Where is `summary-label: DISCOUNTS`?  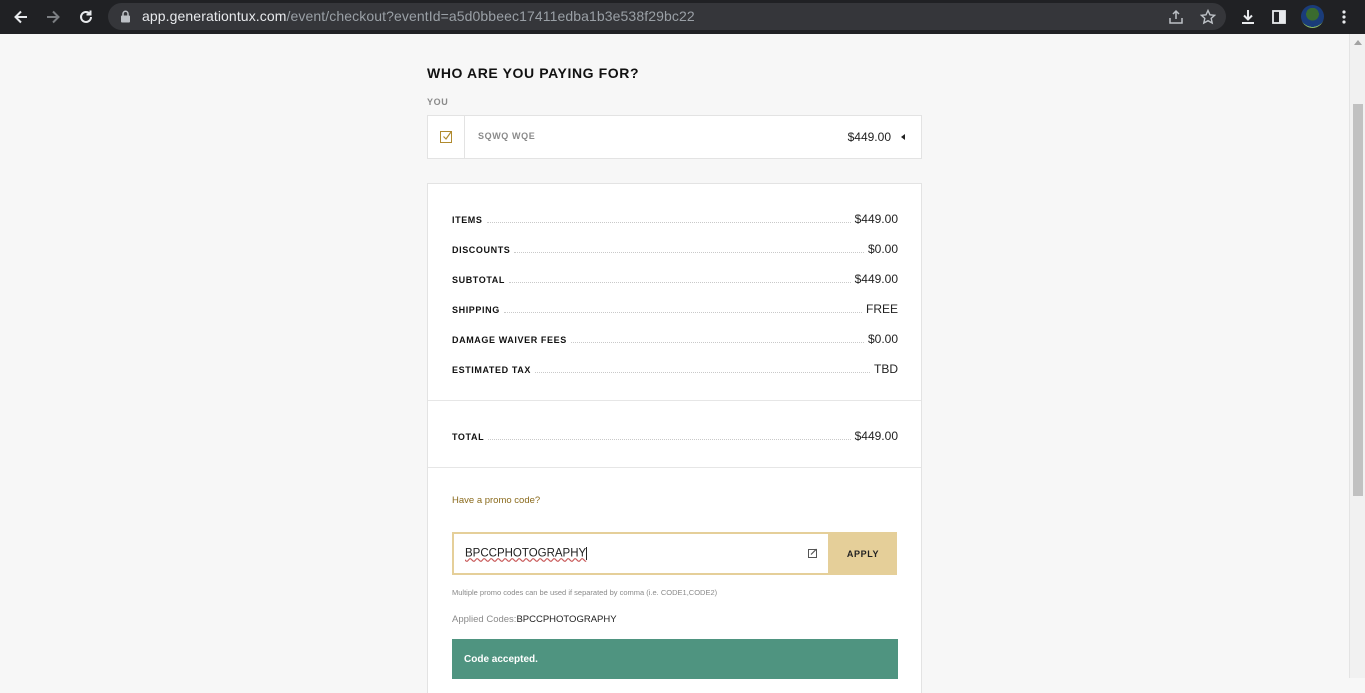 summary-label: DISCOUNTS is located at coordinates (481, 250).